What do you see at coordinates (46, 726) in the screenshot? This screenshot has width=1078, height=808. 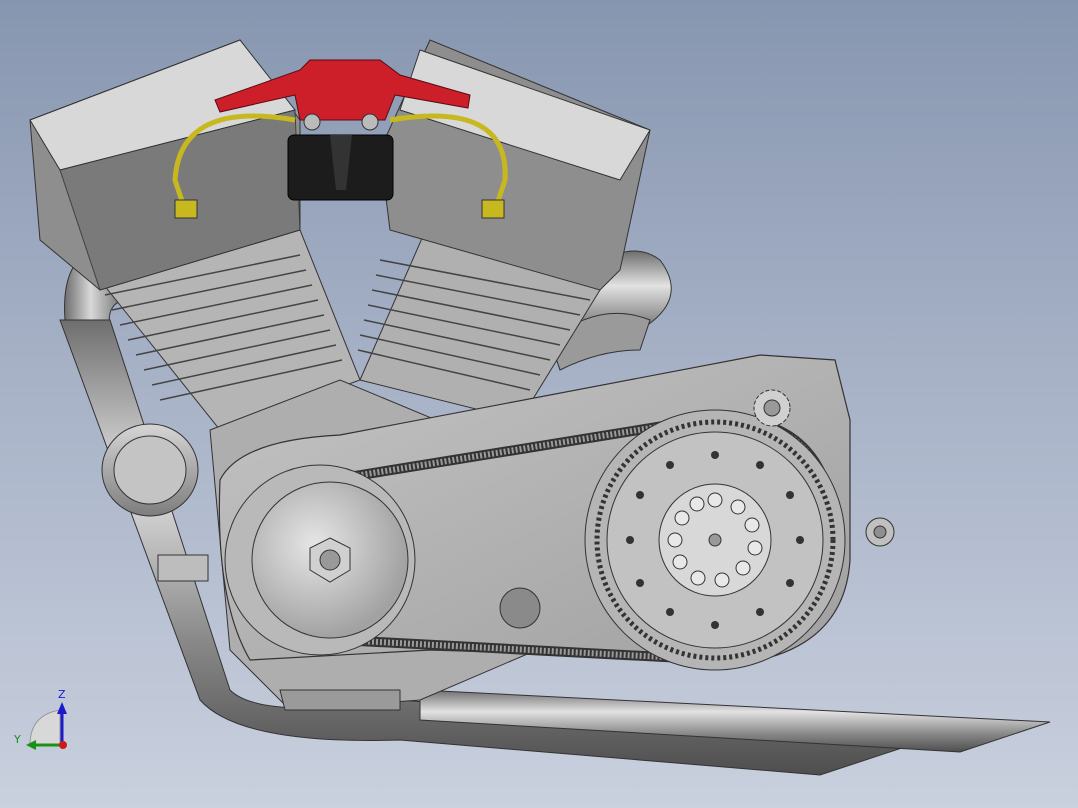 I see `coordinate-triad` at bounding box center [46, 726].